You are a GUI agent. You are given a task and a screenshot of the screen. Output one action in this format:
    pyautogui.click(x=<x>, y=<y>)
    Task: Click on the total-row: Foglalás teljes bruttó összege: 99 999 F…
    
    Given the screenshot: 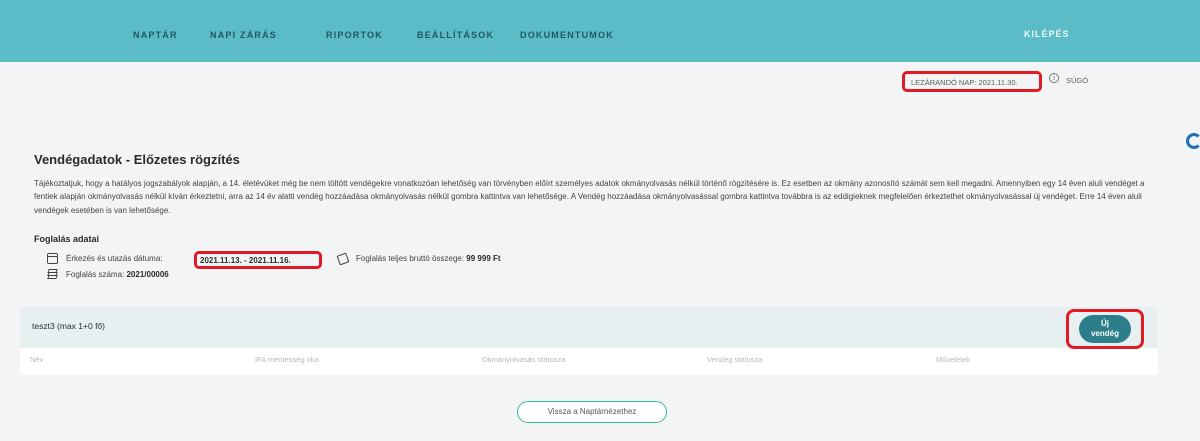 What is the action you would take?
    pyautogui.click(x=428, y=258)
    